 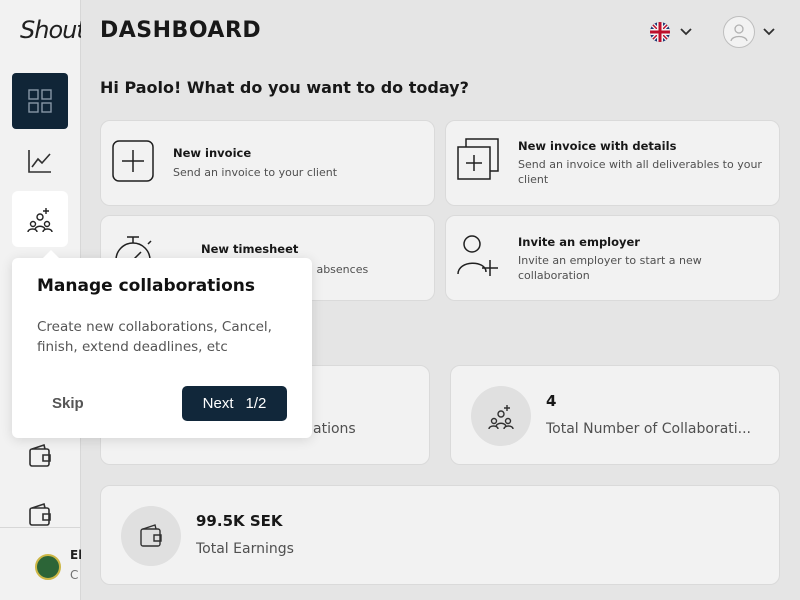 What do you see at coordinates (68, 403) in the screenshot?
I see `skip-button: Skip` at bounding box center [68, 403].